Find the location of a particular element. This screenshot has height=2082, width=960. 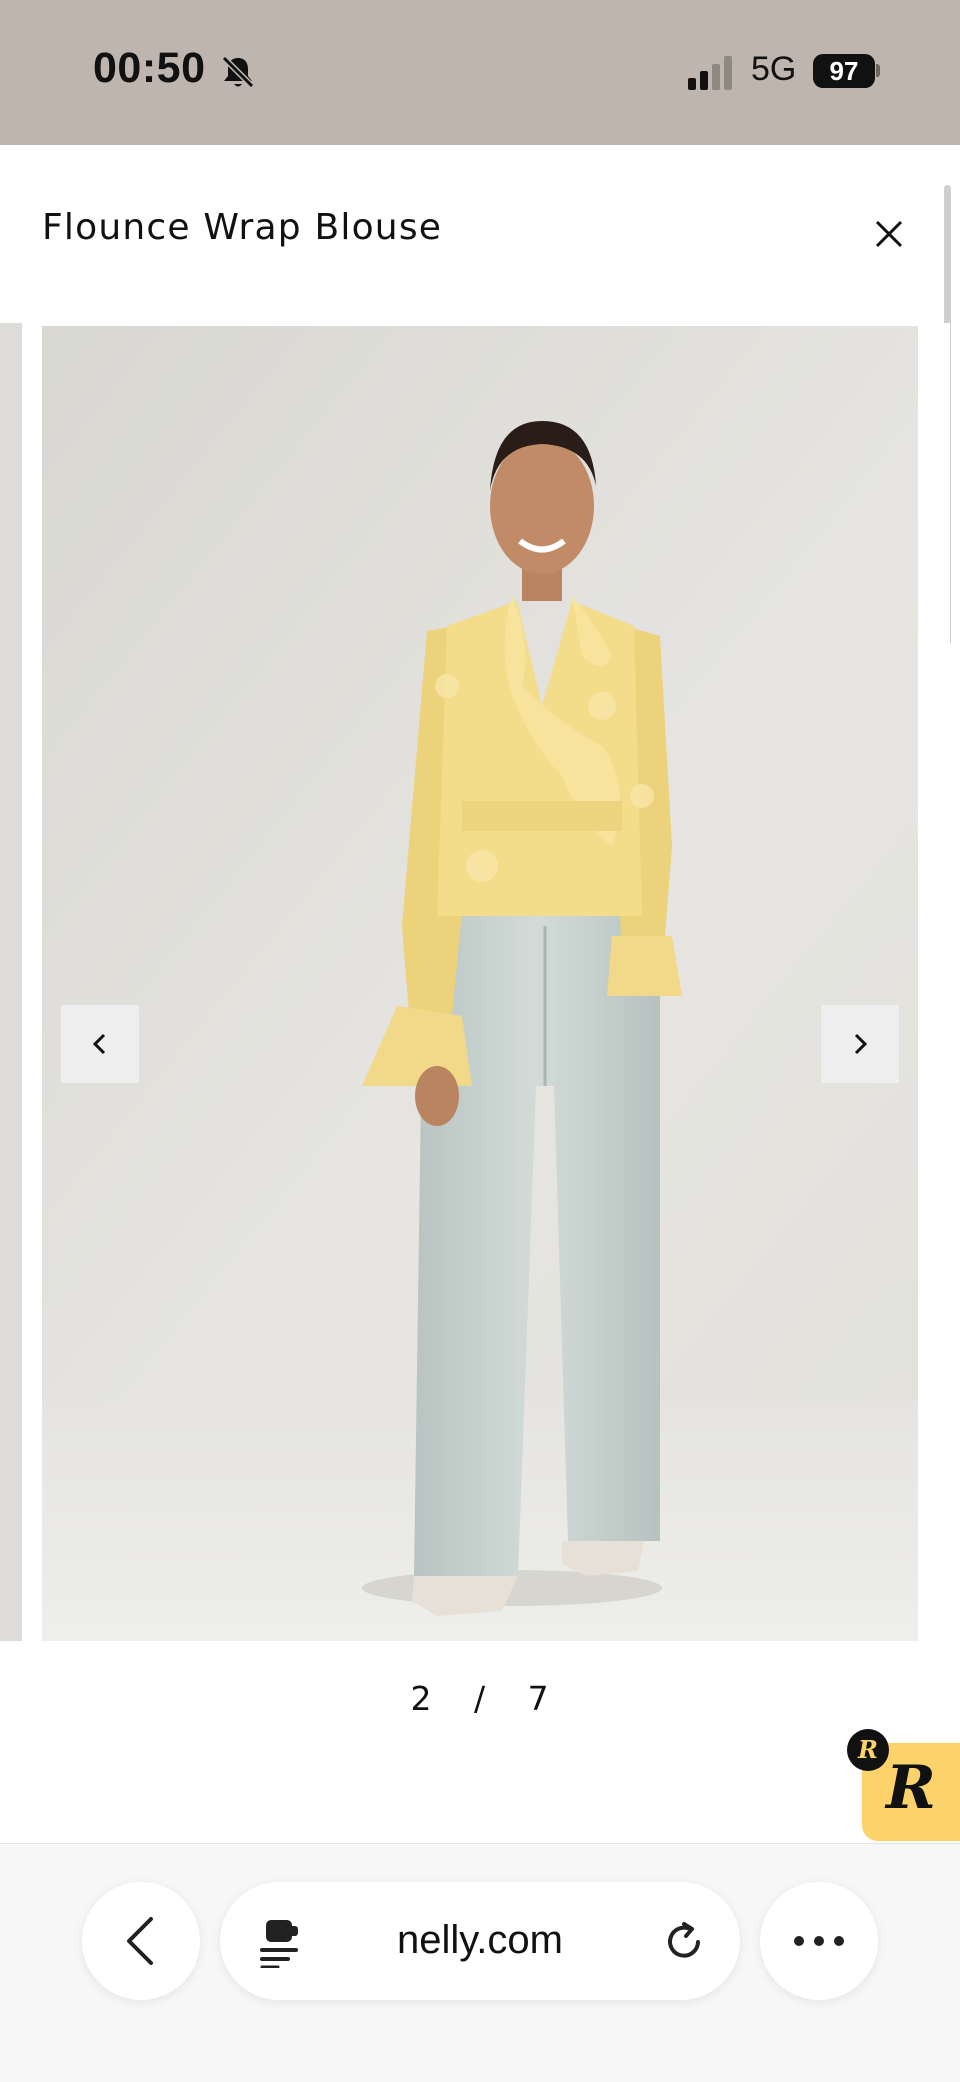

signal-icon is located at coordinates (710, 73).